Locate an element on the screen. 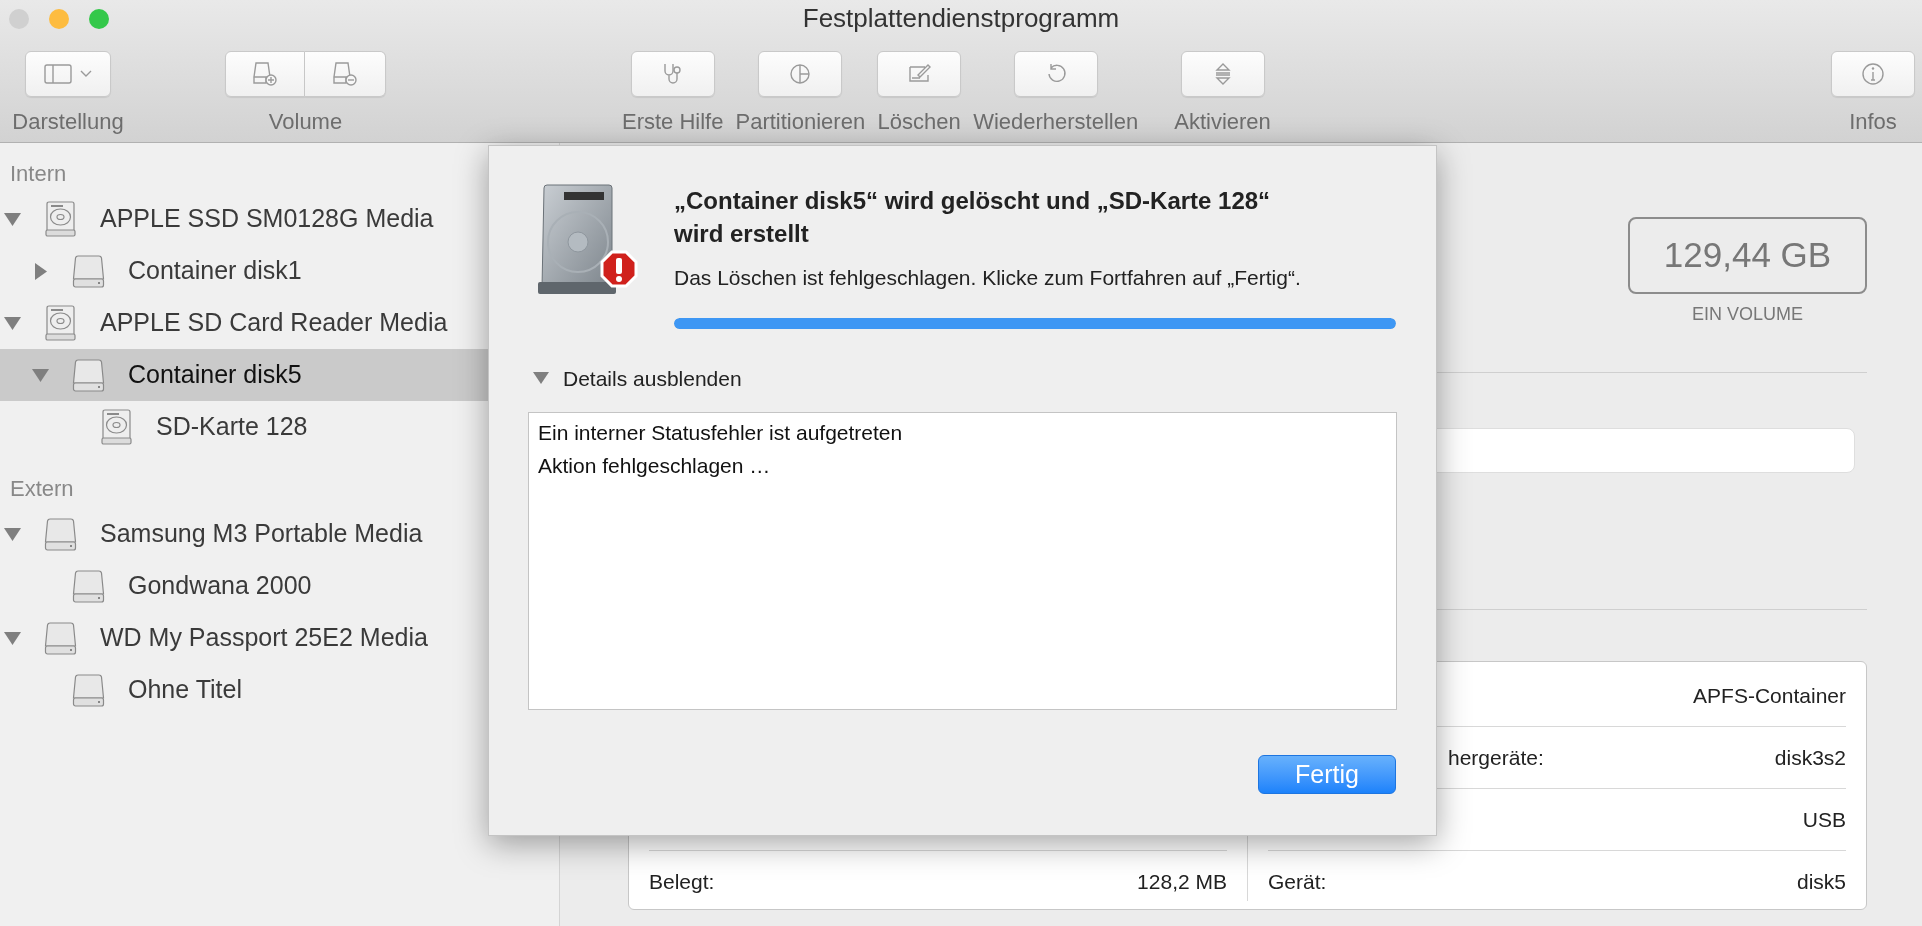 This screenshot has height=926, width=1922. info-value: APFS-Container is located at coordinates (1769, 695).